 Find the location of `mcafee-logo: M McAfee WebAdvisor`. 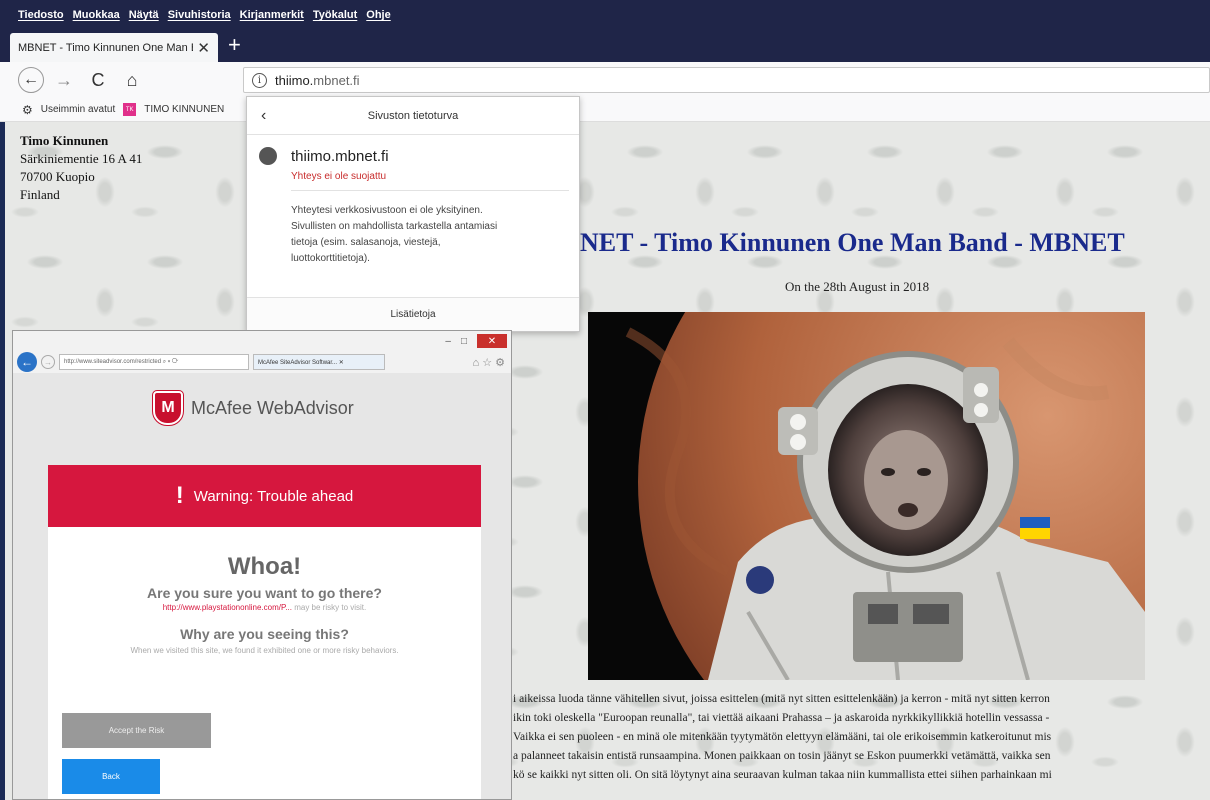

mcafee-logo: M McAfee WebAdvisor is located at coordinates (253, 408).